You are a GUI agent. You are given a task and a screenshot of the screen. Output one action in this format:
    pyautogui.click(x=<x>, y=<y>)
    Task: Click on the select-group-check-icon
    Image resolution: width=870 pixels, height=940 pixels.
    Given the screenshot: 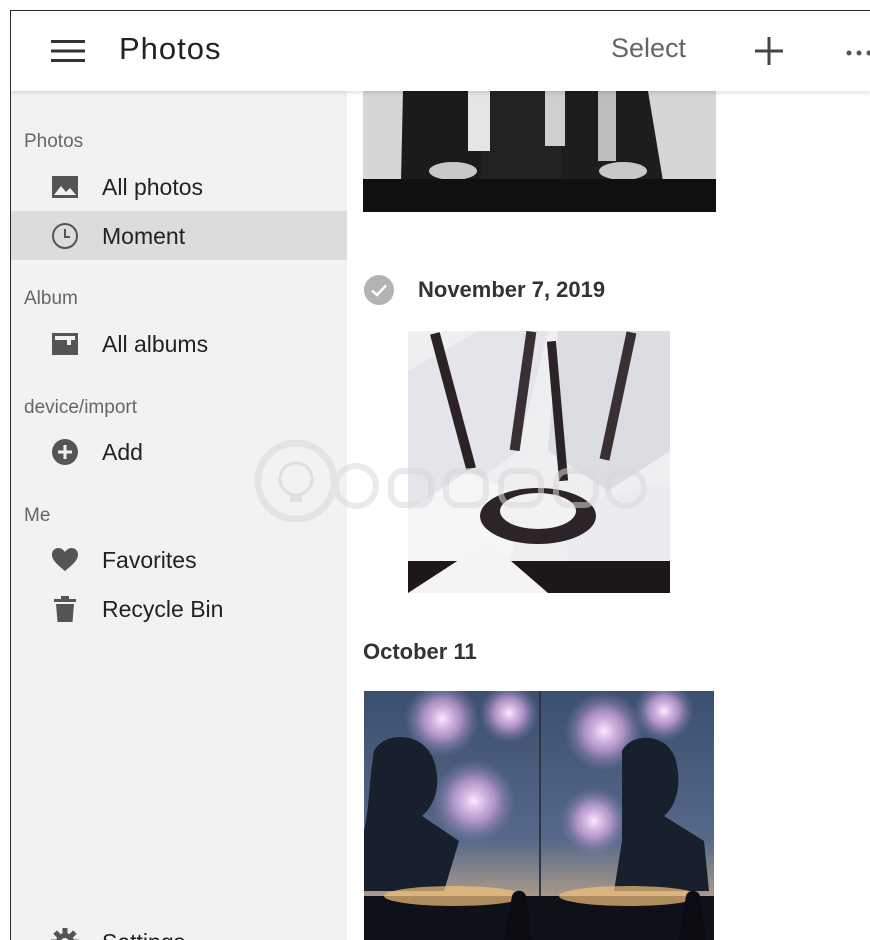 What is the action you would take?
    pyautogui.click(x=379, y=290)
    